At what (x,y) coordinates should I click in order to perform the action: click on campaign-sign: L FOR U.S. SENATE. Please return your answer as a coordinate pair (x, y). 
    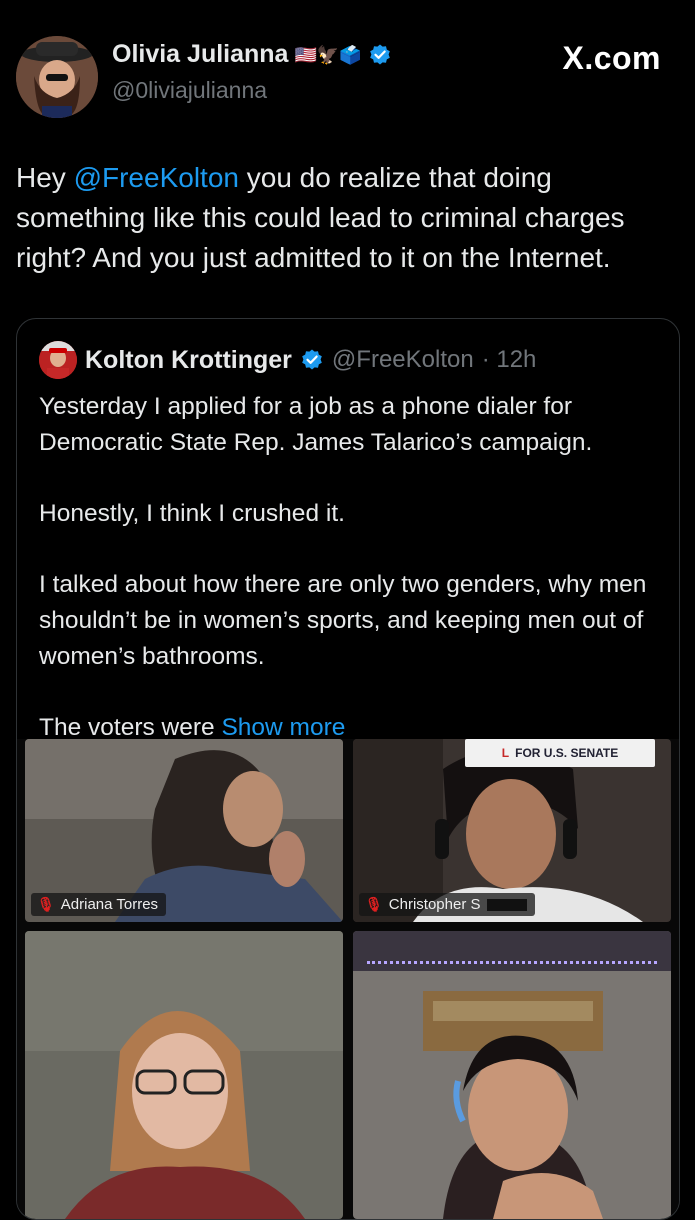
    Looking at the image, I should click on (560, 753).